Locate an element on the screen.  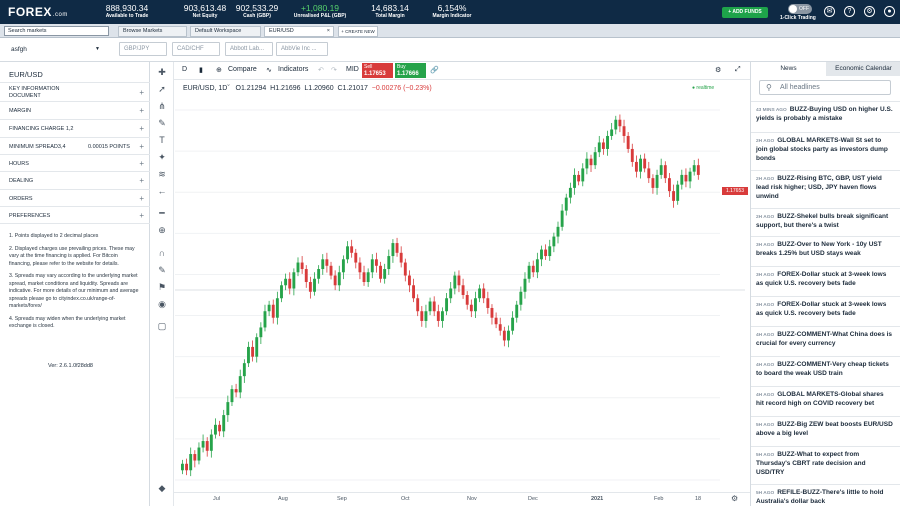
indicators-icon: ∿ is located at coordinates (269, 70).